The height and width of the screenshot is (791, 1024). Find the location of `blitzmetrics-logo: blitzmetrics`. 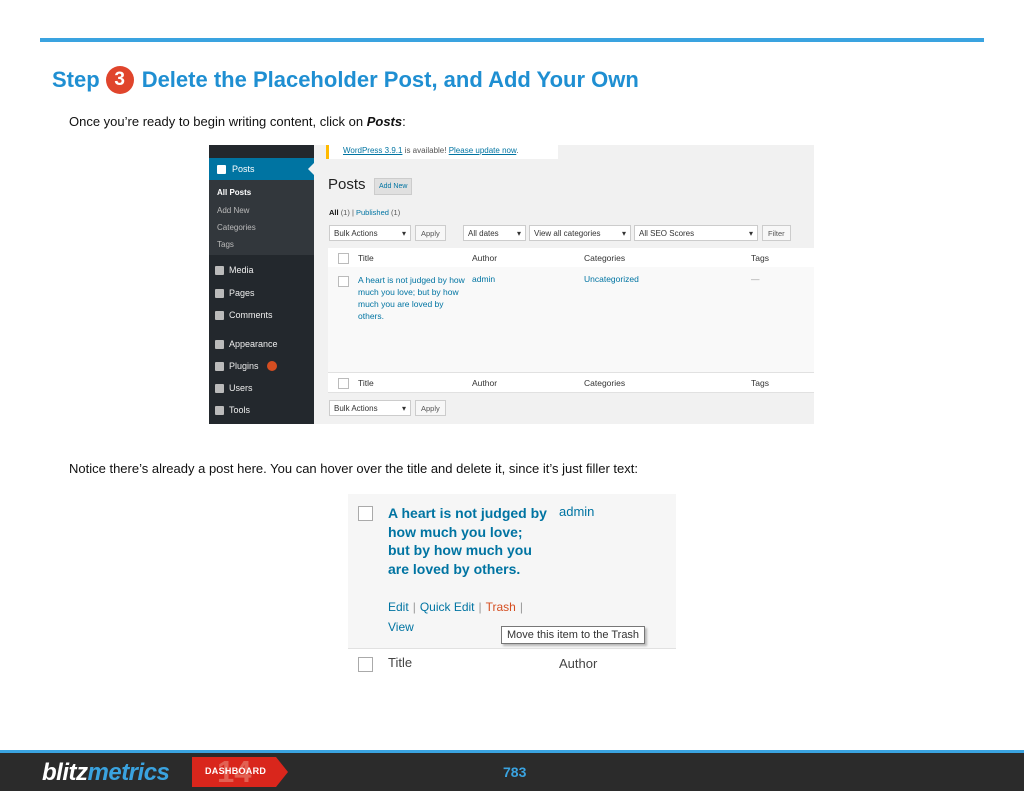

blitzmetrics-logo: blitzmetrics is located at coordinates (106, 773).